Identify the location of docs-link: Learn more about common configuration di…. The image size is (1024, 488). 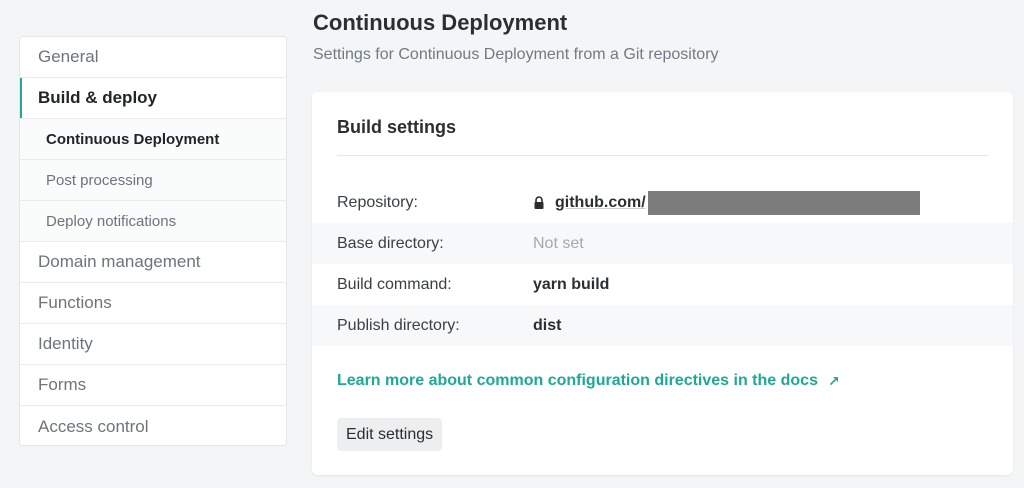
(588, 381).